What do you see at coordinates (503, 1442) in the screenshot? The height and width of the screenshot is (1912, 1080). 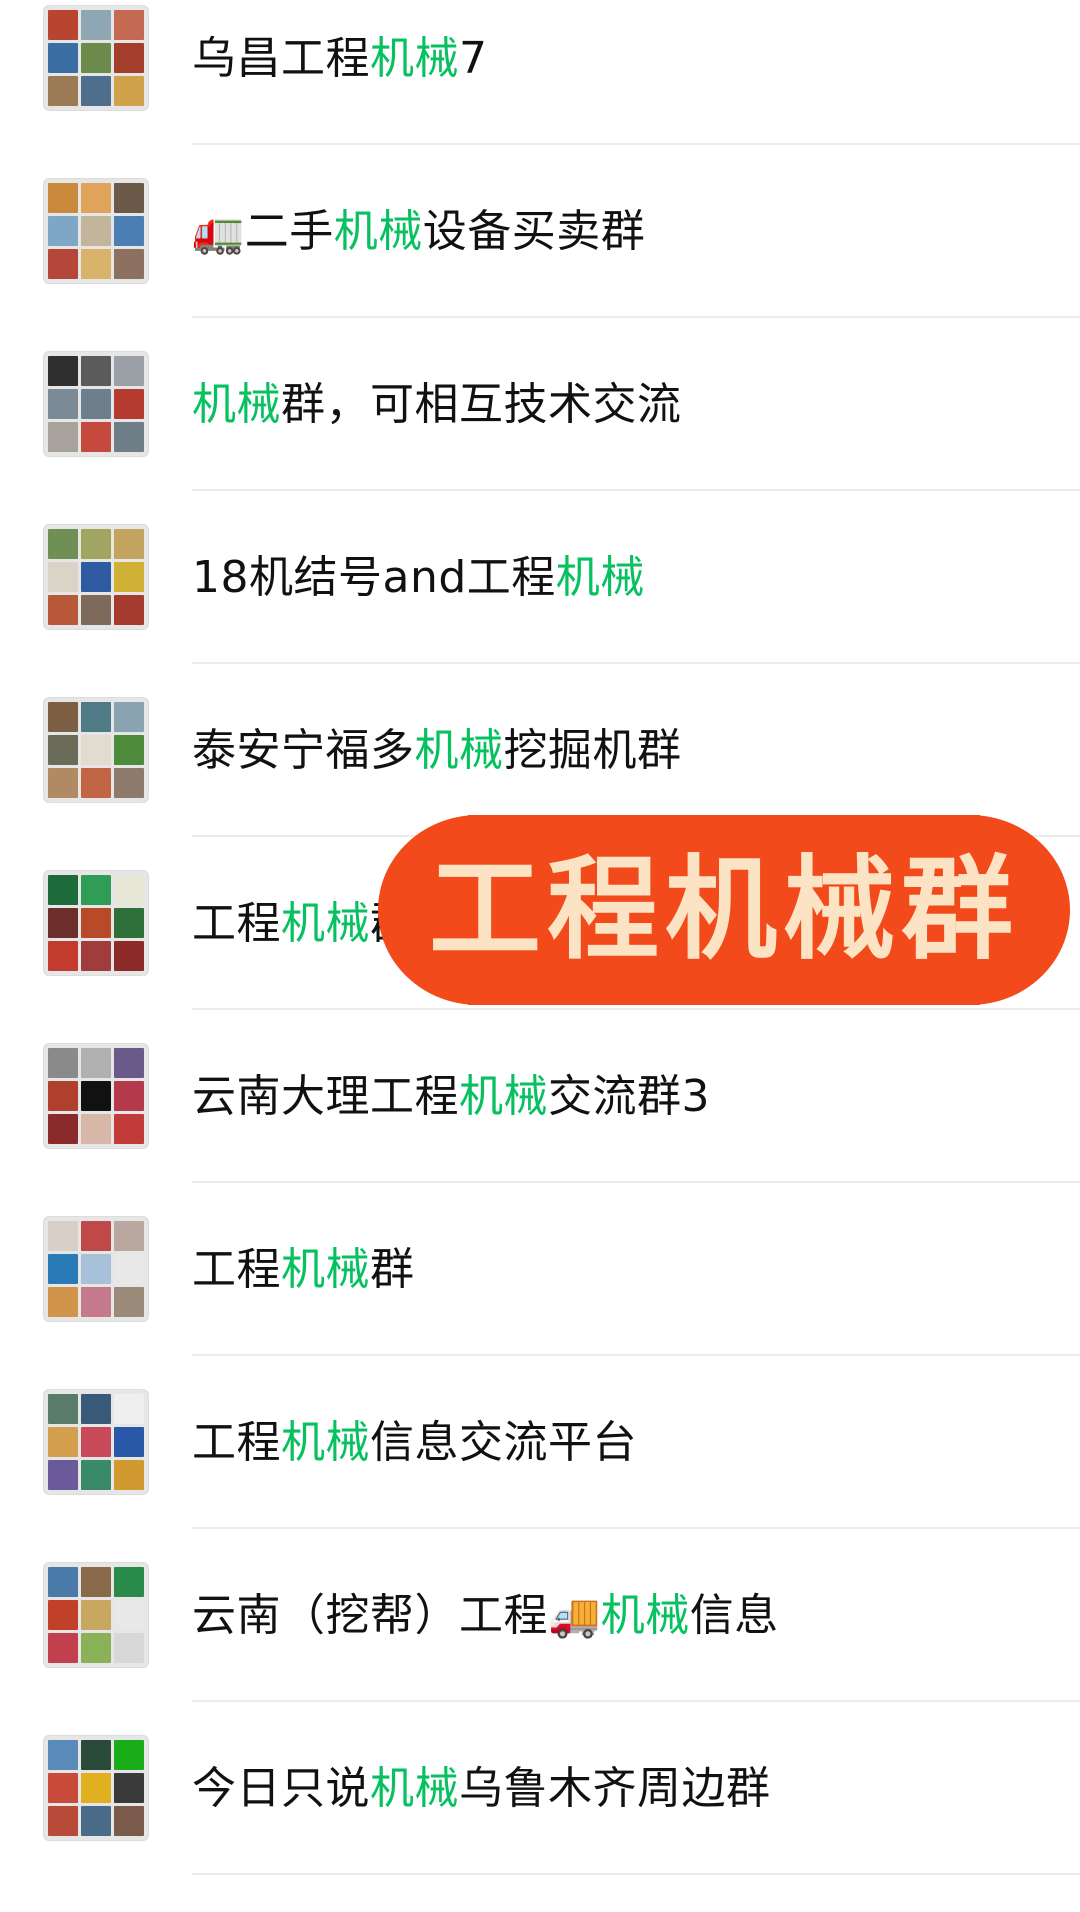 I see `group-name-text: 信息交流平台` at bounding box center [503, 1442].